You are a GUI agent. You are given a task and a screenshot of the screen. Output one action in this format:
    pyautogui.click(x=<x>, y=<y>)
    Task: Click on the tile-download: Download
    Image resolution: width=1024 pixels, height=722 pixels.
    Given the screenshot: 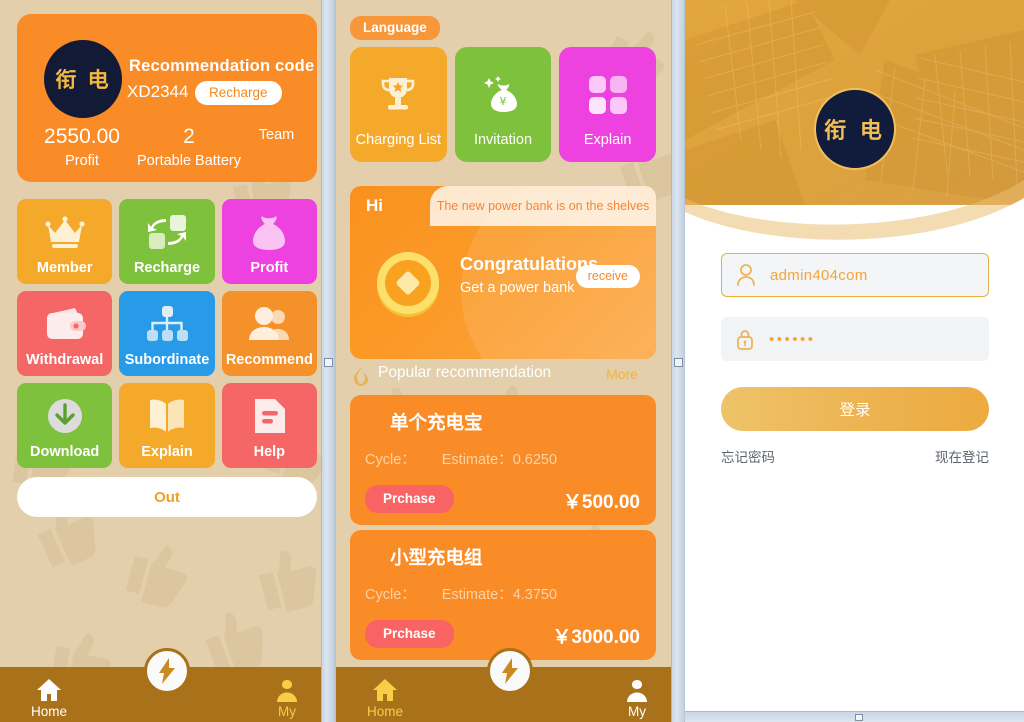 What is the action you would take?
    pyautogui.click(x=65, y=425)
    